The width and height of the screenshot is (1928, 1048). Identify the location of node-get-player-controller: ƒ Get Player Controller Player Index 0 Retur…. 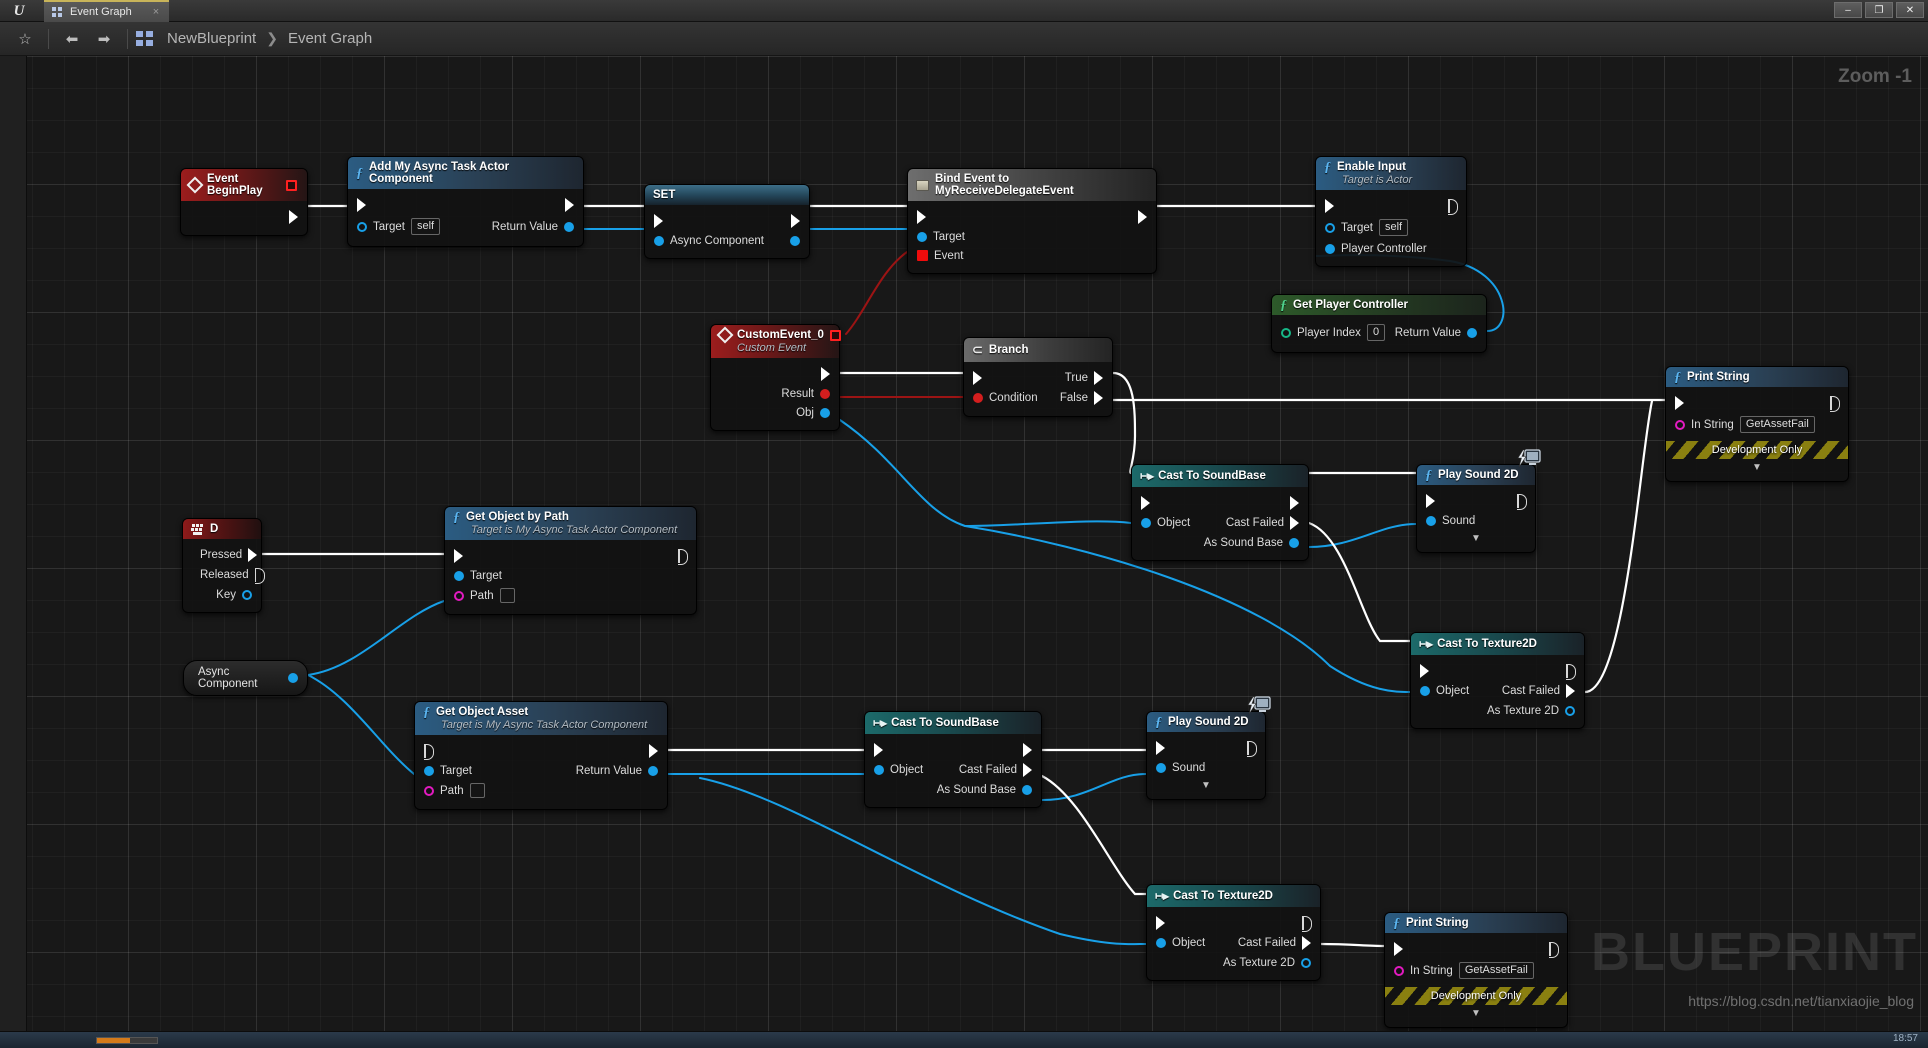
(1379, 323).